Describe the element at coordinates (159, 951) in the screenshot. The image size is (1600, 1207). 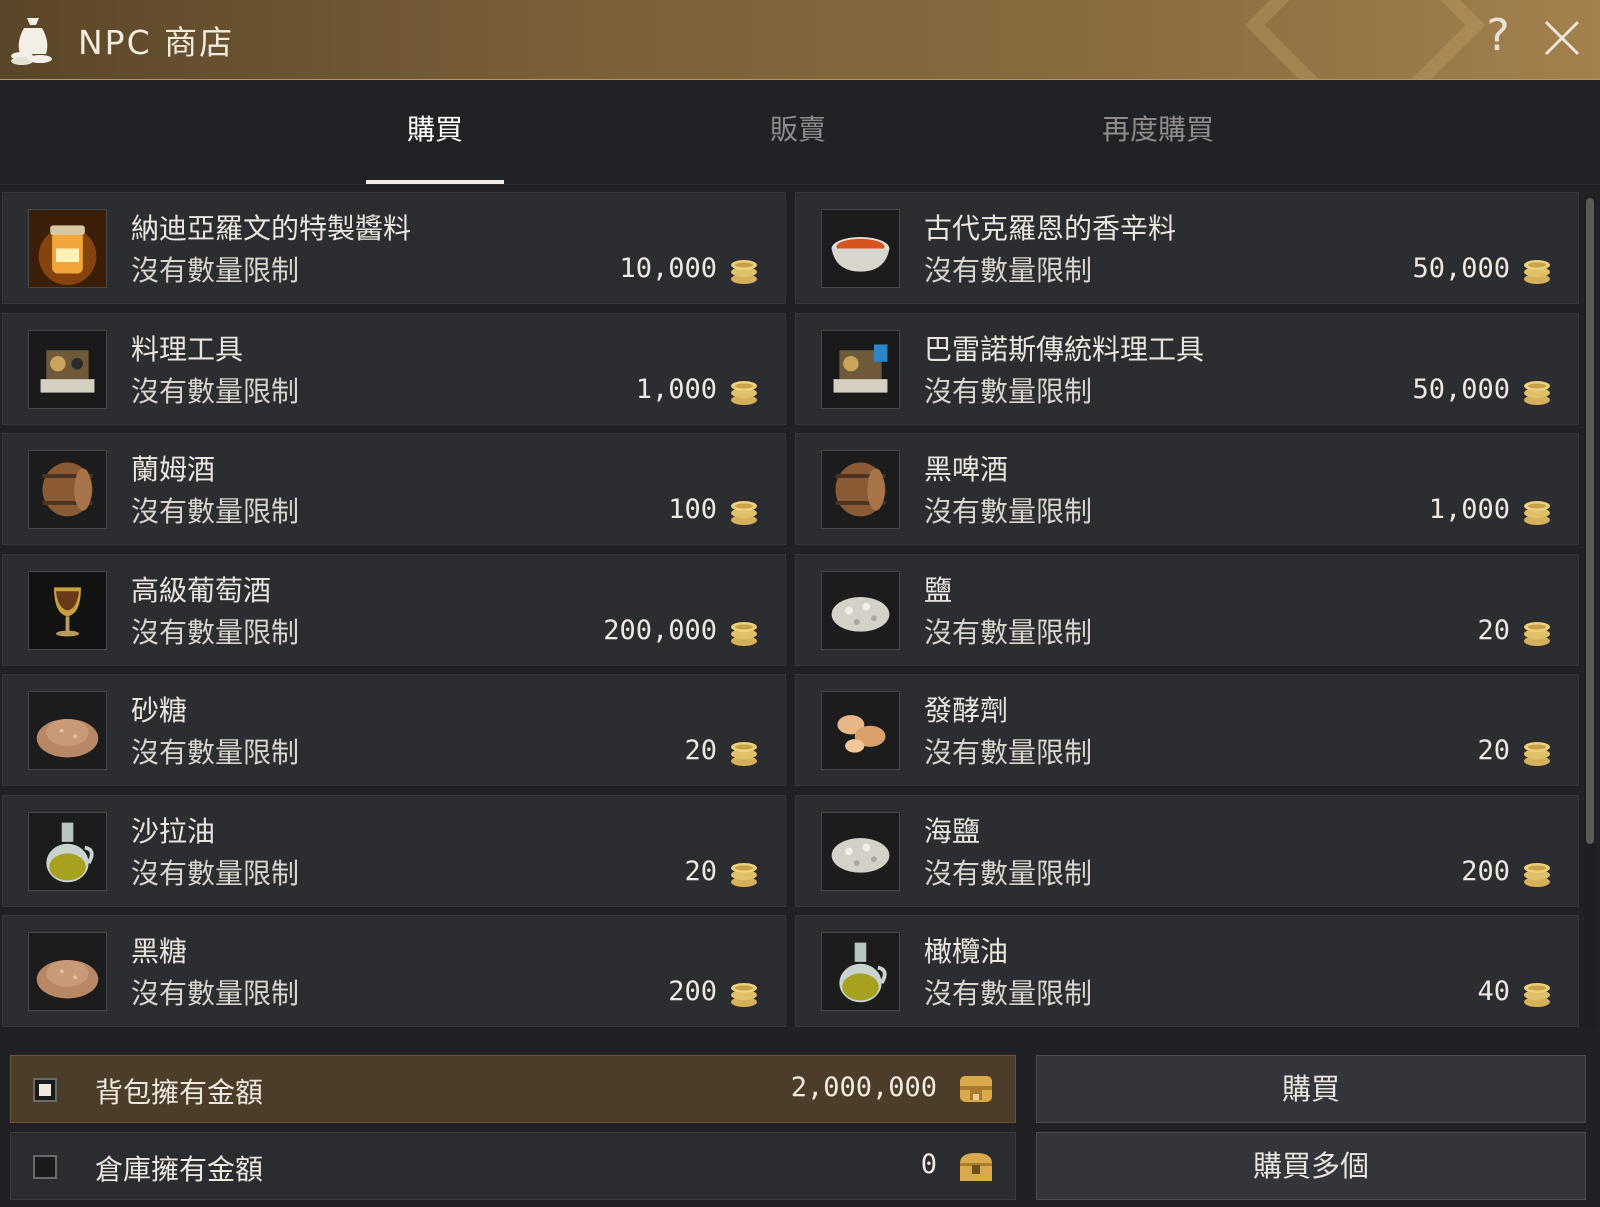
I see `item-name: 黑糖` at that location.